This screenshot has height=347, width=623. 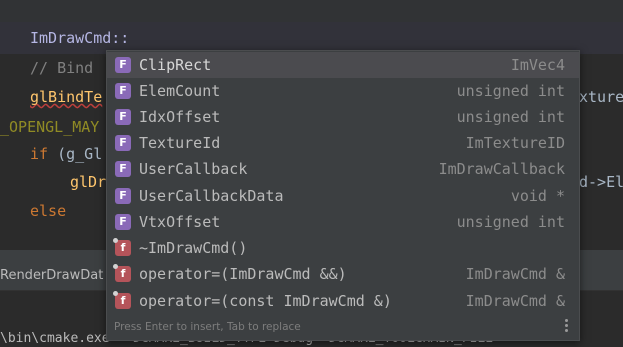 I want to click on completion-hint: Press Enter to insert, Tab to replace, so click(x=207, y=327).